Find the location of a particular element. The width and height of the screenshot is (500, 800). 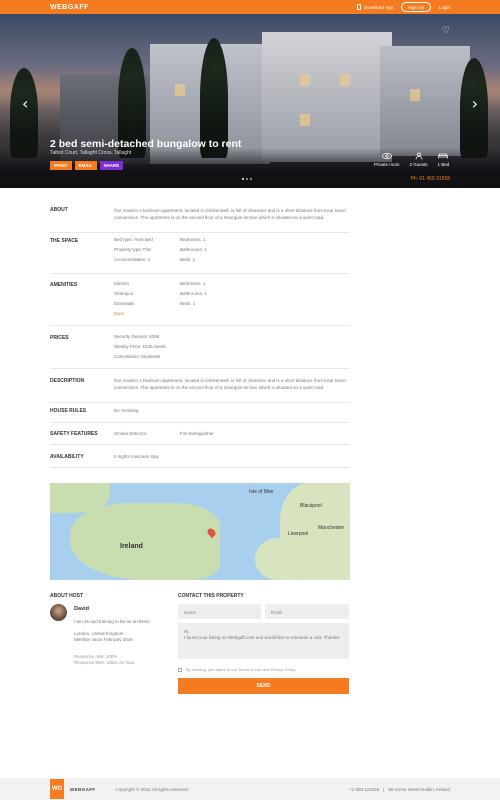

footer-phone: +1 550 123456 is located at coordinates (364, 789).